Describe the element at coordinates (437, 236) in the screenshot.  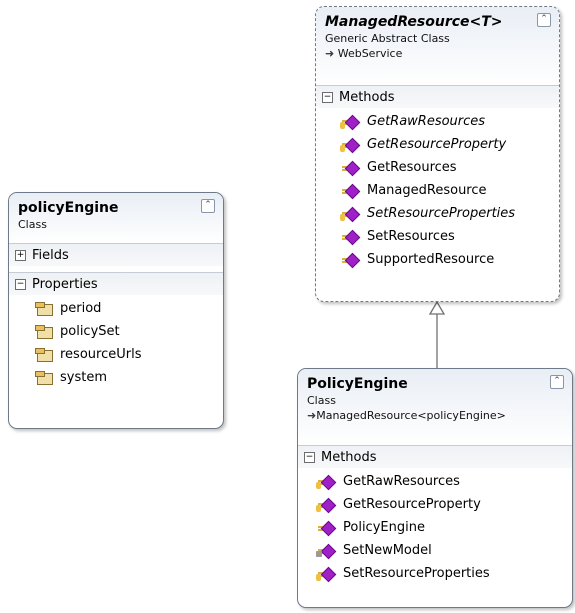
I see `member-item: SetResources` at that location.